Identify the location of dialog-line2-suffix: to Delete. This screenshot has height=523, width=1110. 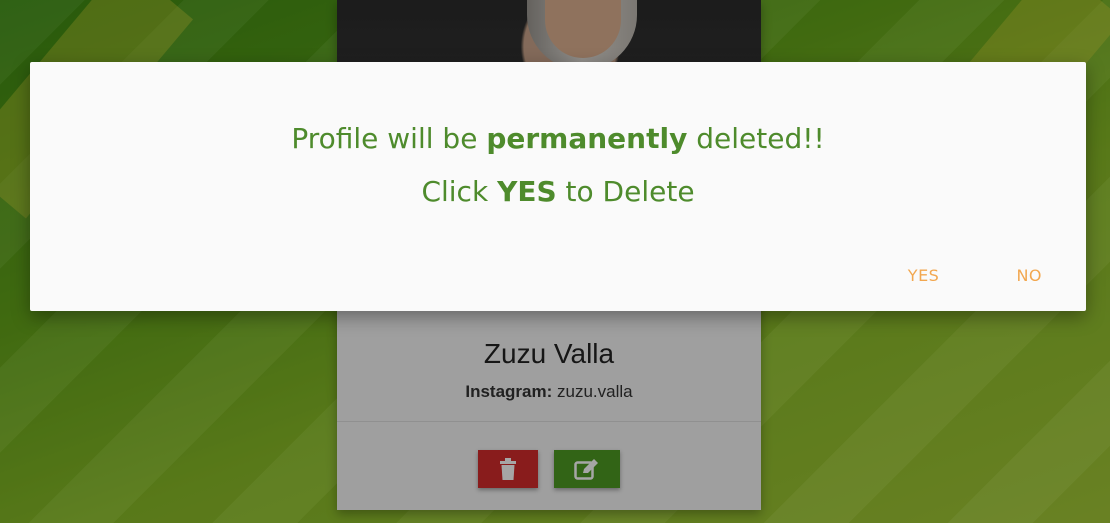
(625, 191).